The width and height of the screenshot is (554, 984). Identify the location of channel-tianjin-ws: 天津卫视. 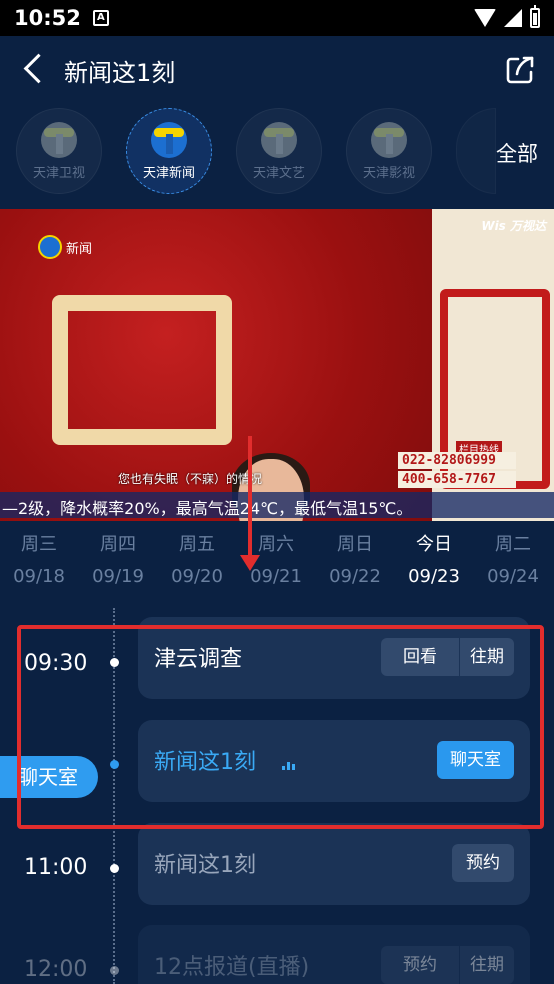
(59, 151).